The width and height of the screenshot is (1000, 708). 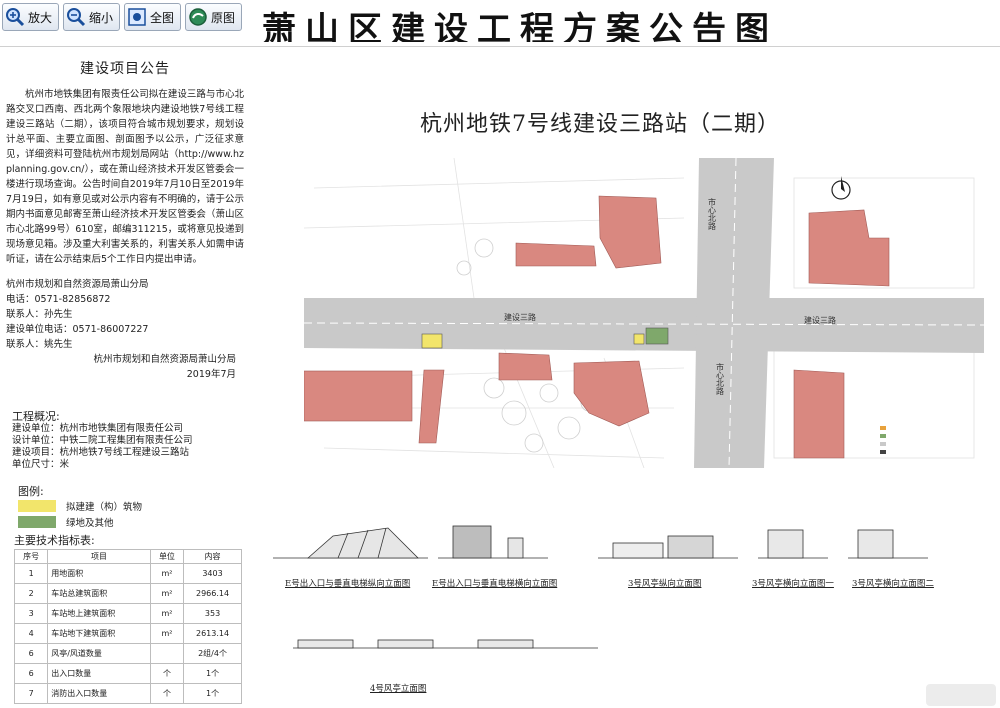 I want to click on zoom-out-icon, so click(x=76, y=17).